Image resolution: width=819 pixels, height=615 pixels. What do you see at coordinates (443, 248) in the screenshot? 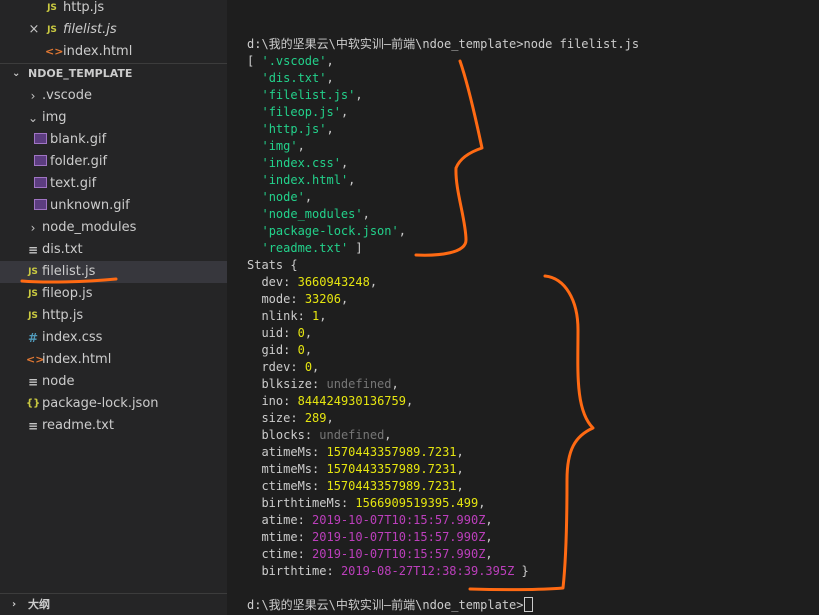
I see `terminal-line: 'readme.txt' ]` at bounding box center [443, 248].